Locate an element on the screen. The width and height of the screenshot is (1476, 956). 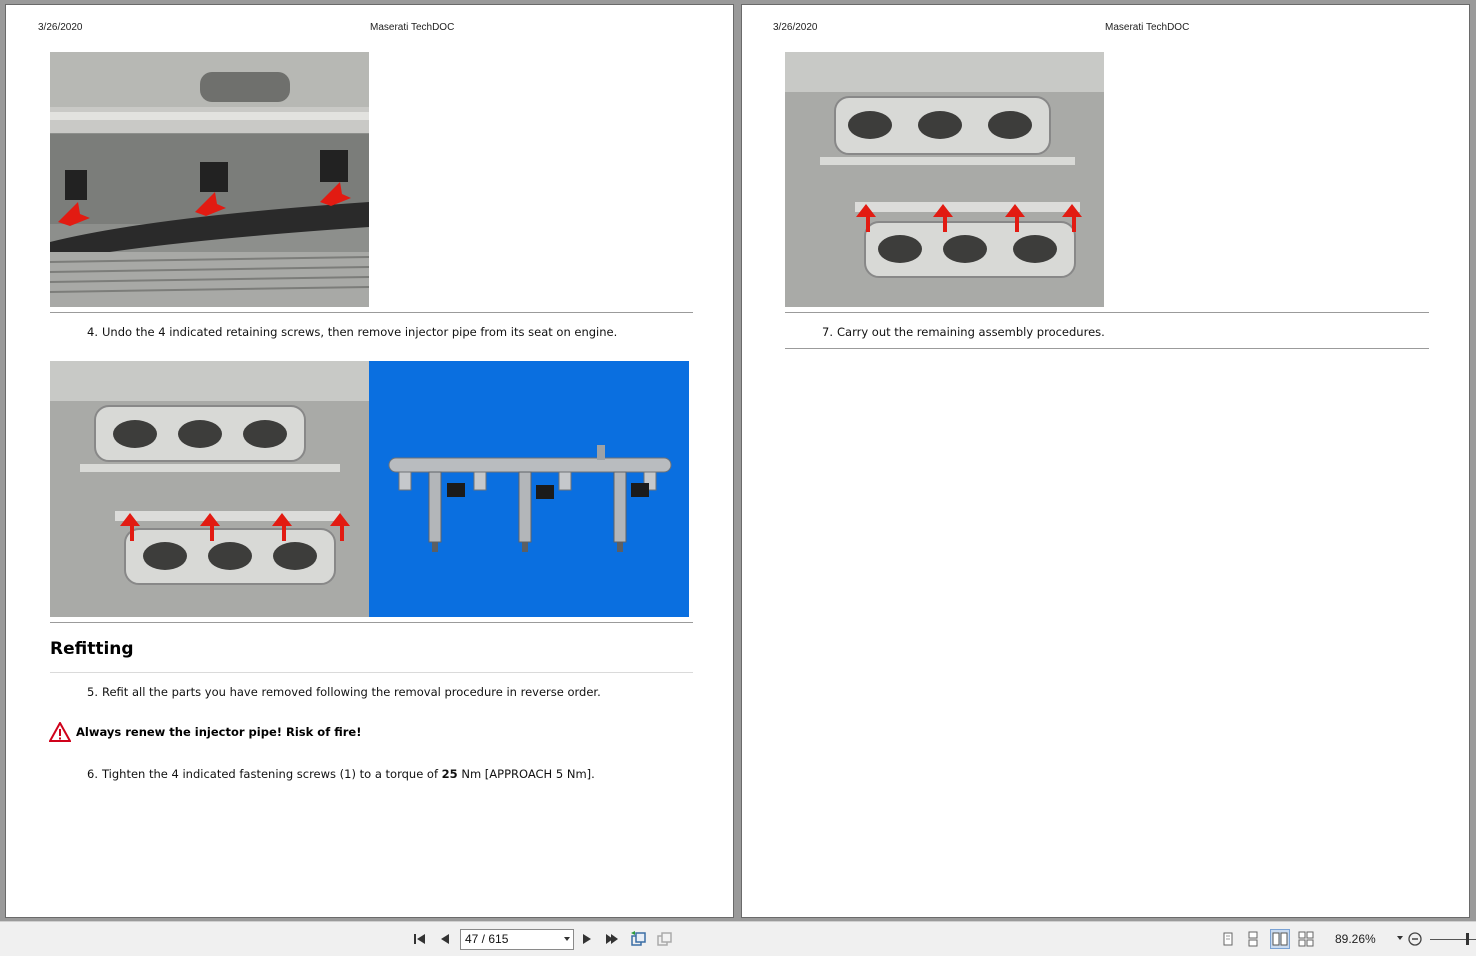
step-number: 6. is located at coordinates (92, 774).